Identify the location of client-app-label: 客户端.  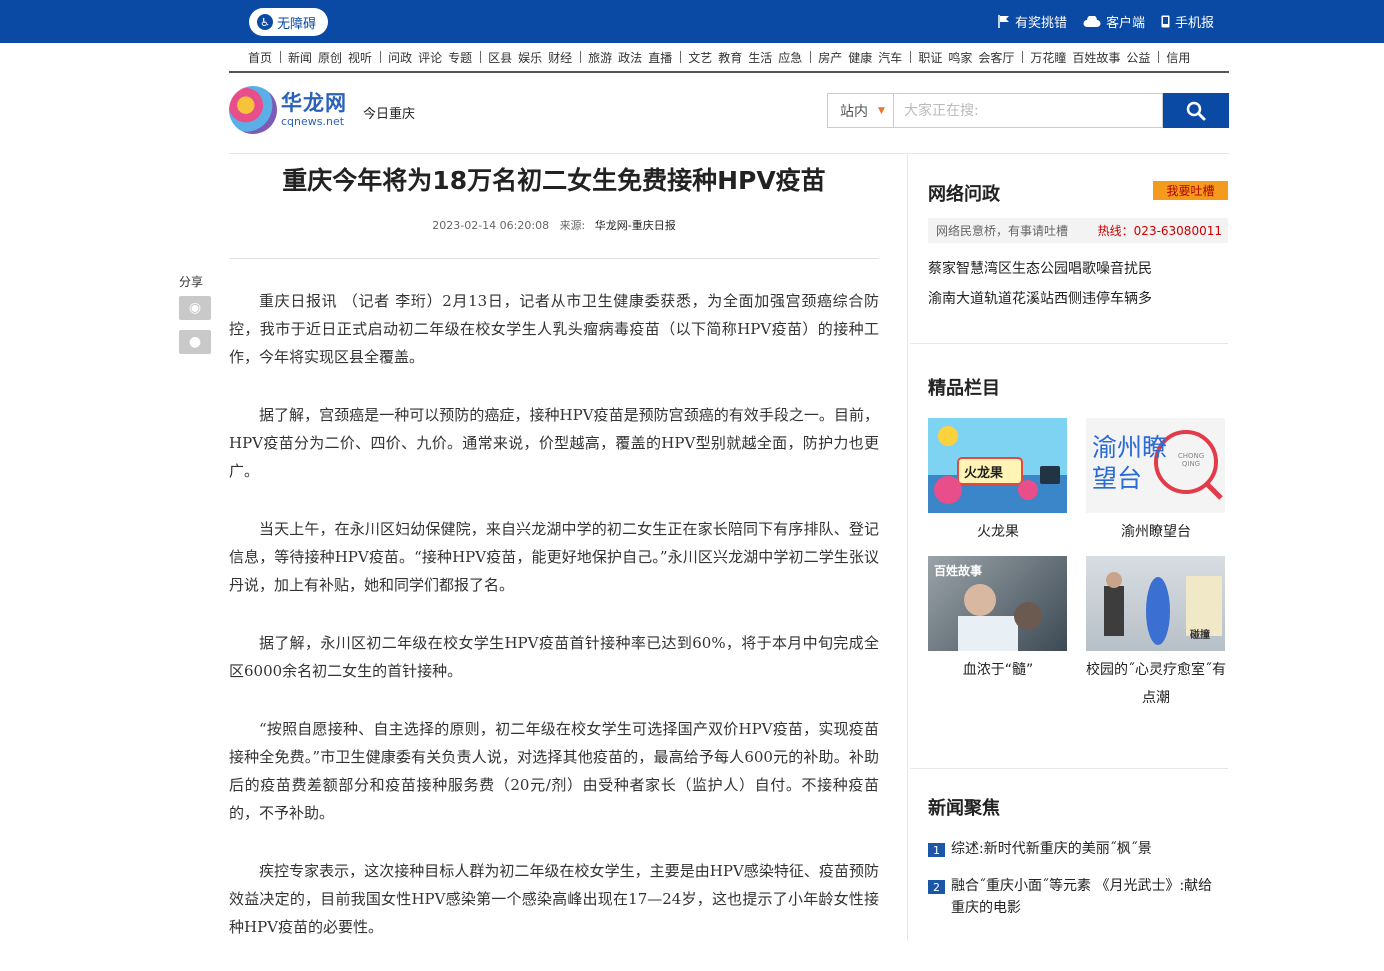
(1125, 23).